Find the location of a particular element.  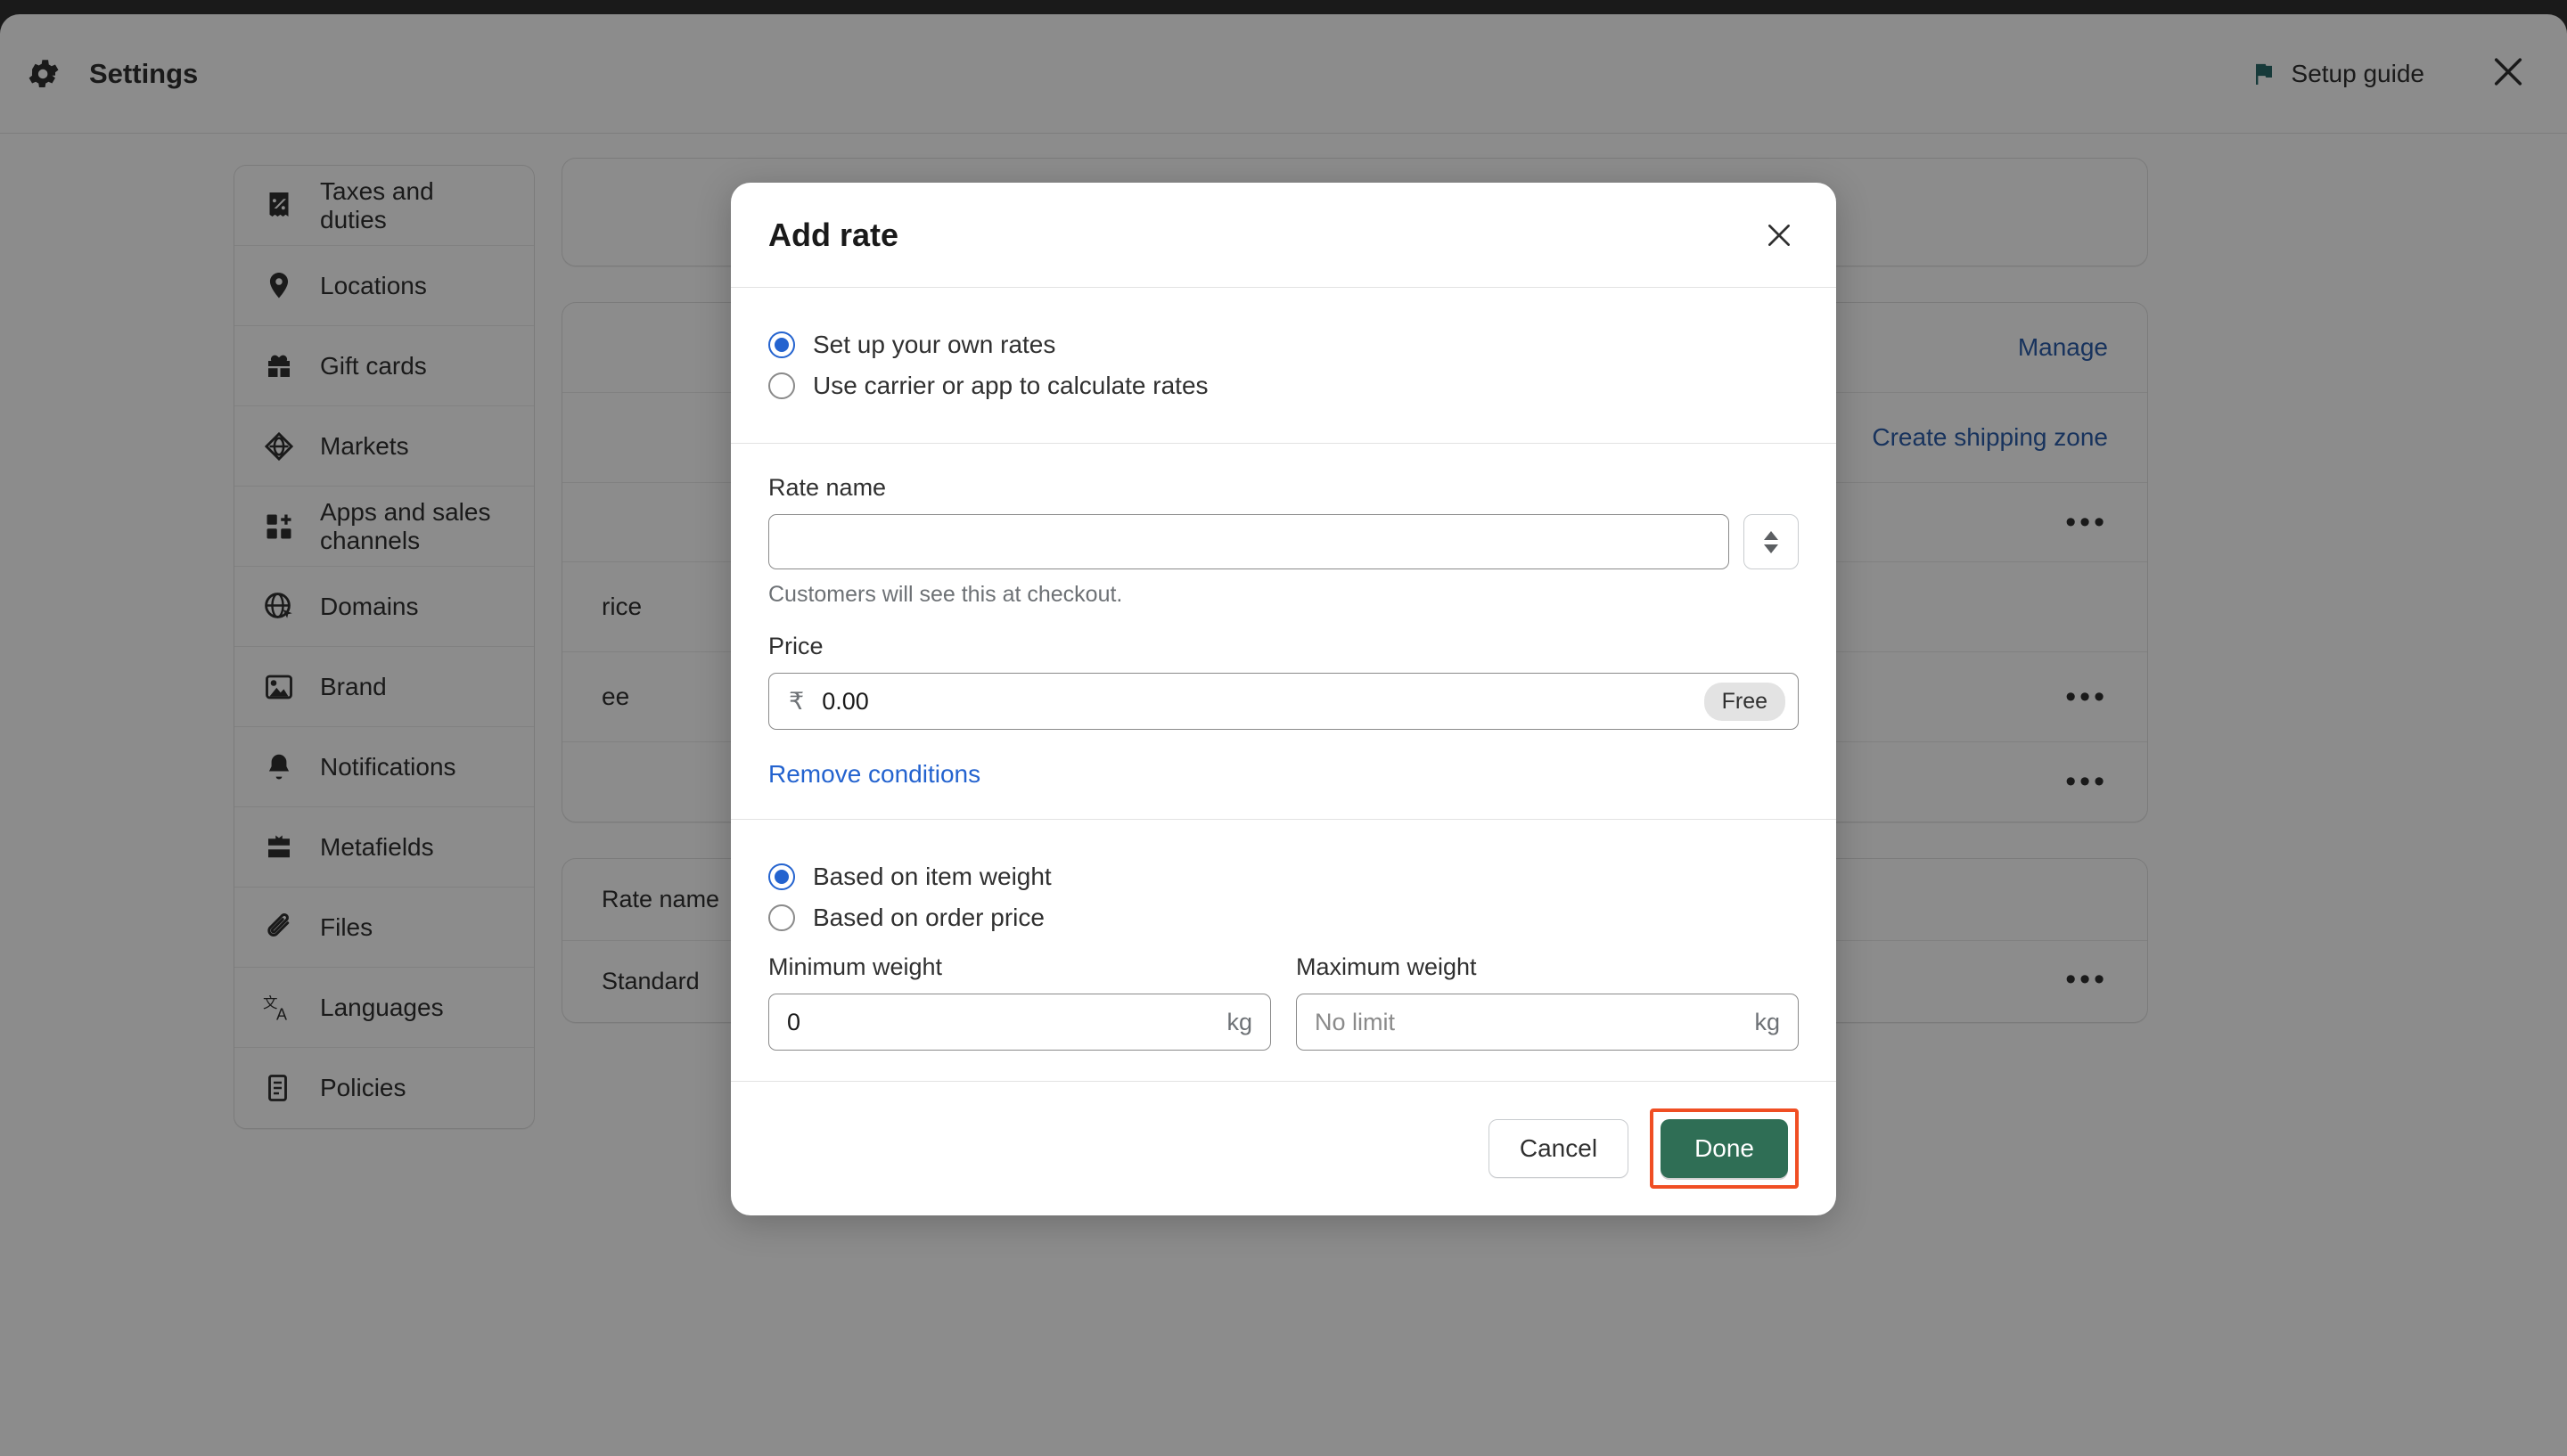

min-weight-value: 0 is located at coordinates (794, 1021).